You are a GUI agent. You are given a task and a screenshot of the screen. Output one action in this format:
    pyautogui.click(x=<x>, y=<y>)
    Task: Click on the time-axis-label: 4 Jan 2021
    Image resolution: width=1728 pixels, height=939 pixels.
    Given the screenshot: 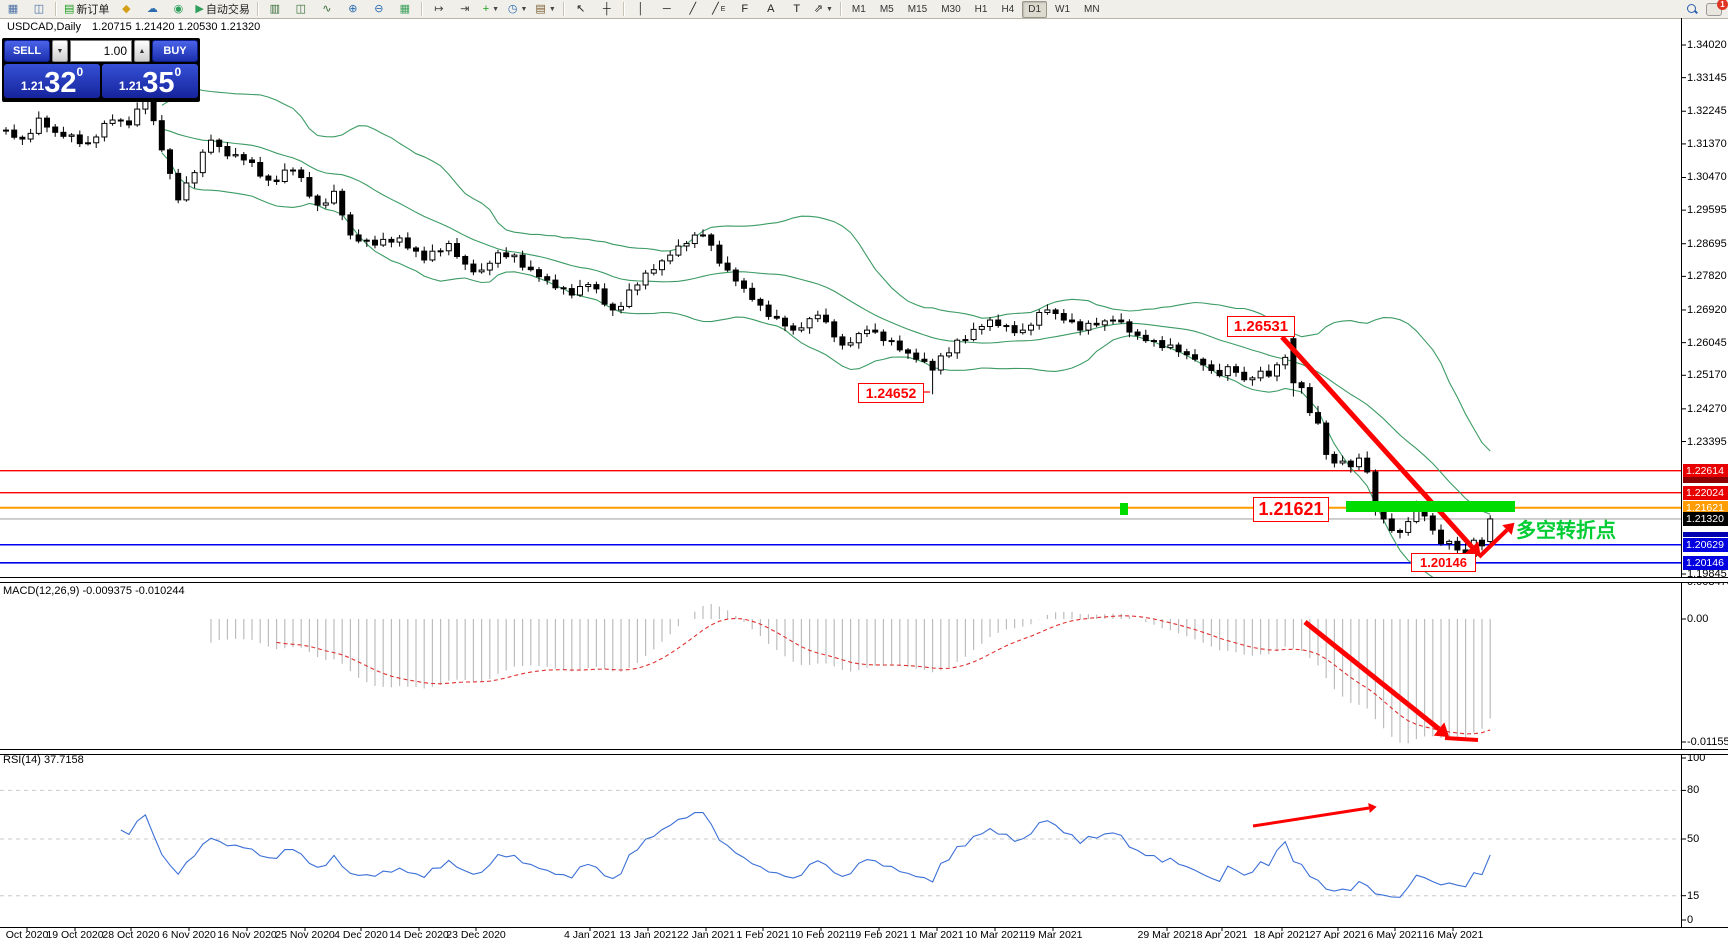 What is the action you would take?
    pyautogui.click(x=590, y=934)
    